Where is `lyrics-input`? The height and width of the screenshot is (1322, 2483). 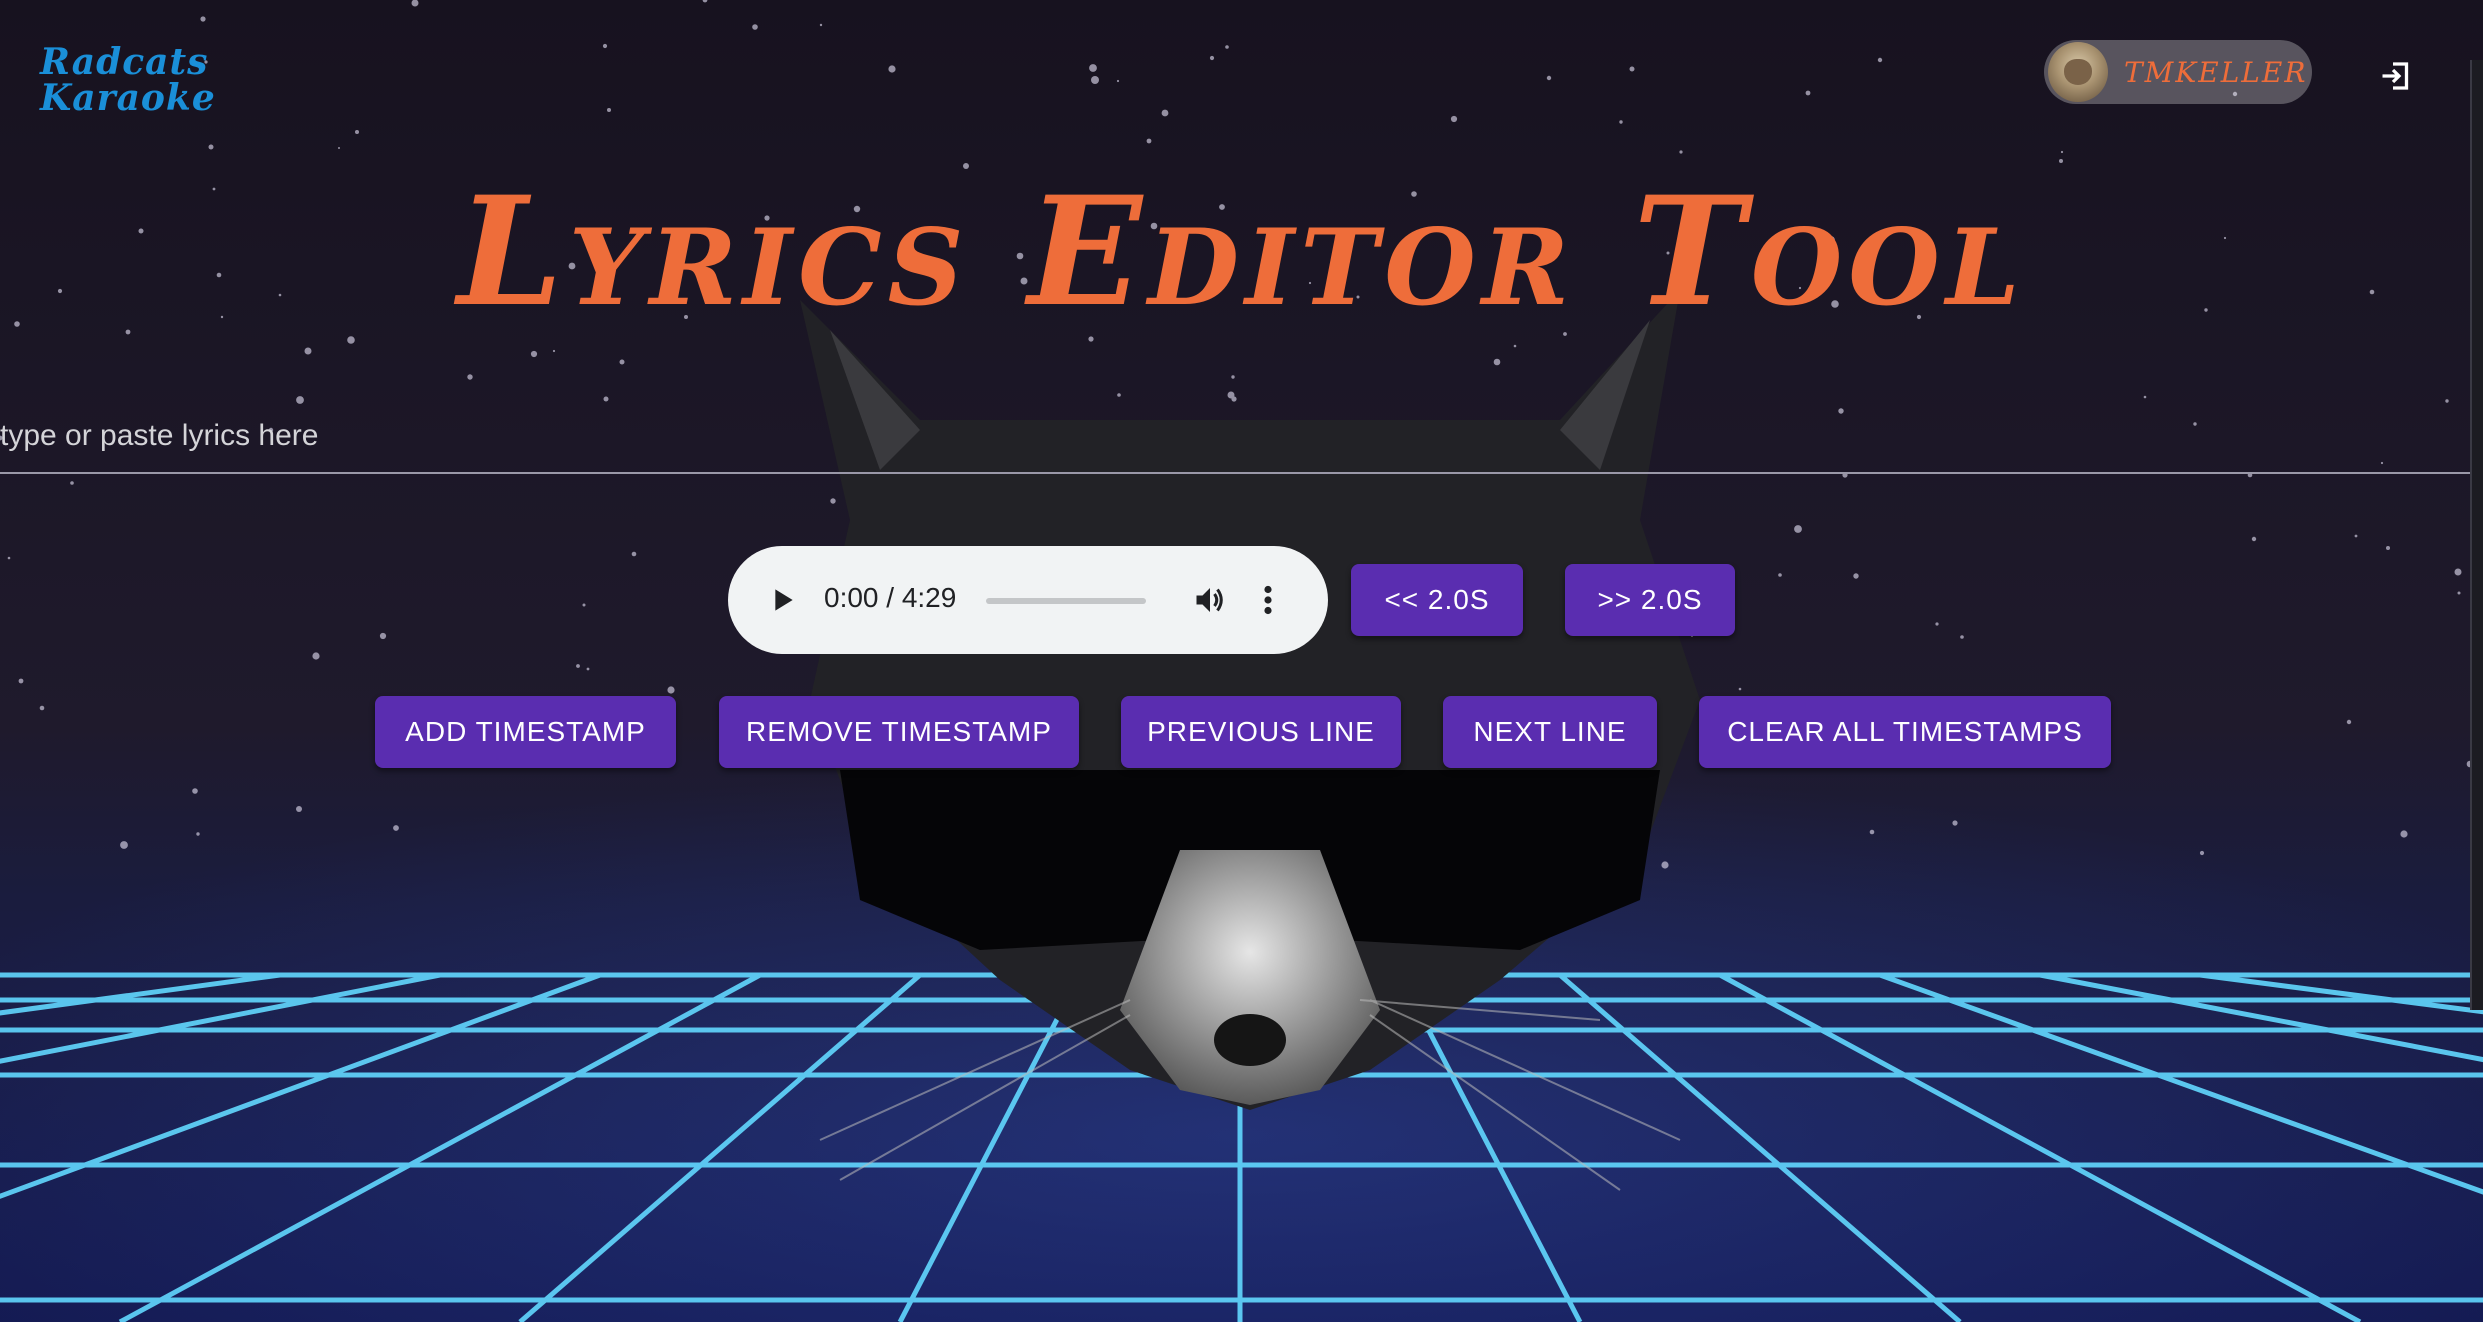 lyrics-input is located at coordinates (1236, 437).